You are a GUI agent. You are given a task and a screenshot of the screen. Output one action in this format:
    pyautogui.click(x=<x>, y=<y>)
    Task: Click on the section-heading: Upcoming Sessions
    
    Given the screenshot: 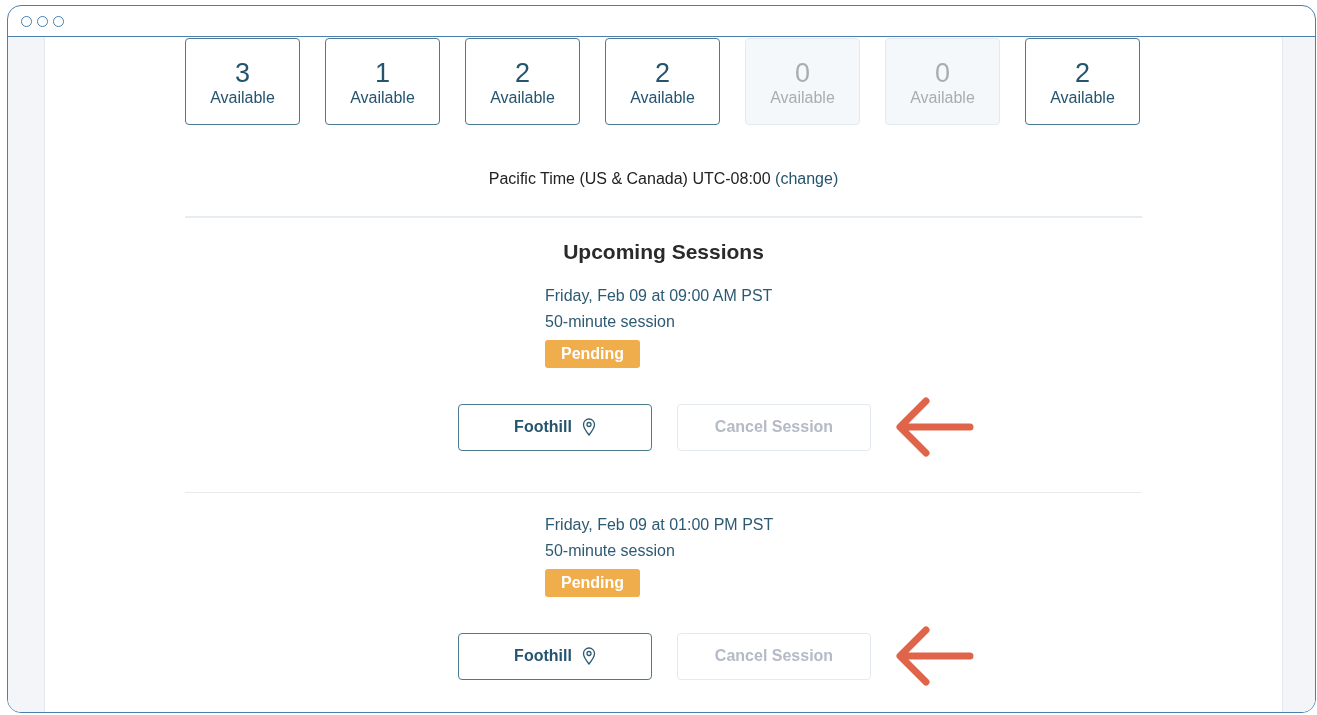 What is the action you would take?
    pyautogui.click(x=663, y=252)
    